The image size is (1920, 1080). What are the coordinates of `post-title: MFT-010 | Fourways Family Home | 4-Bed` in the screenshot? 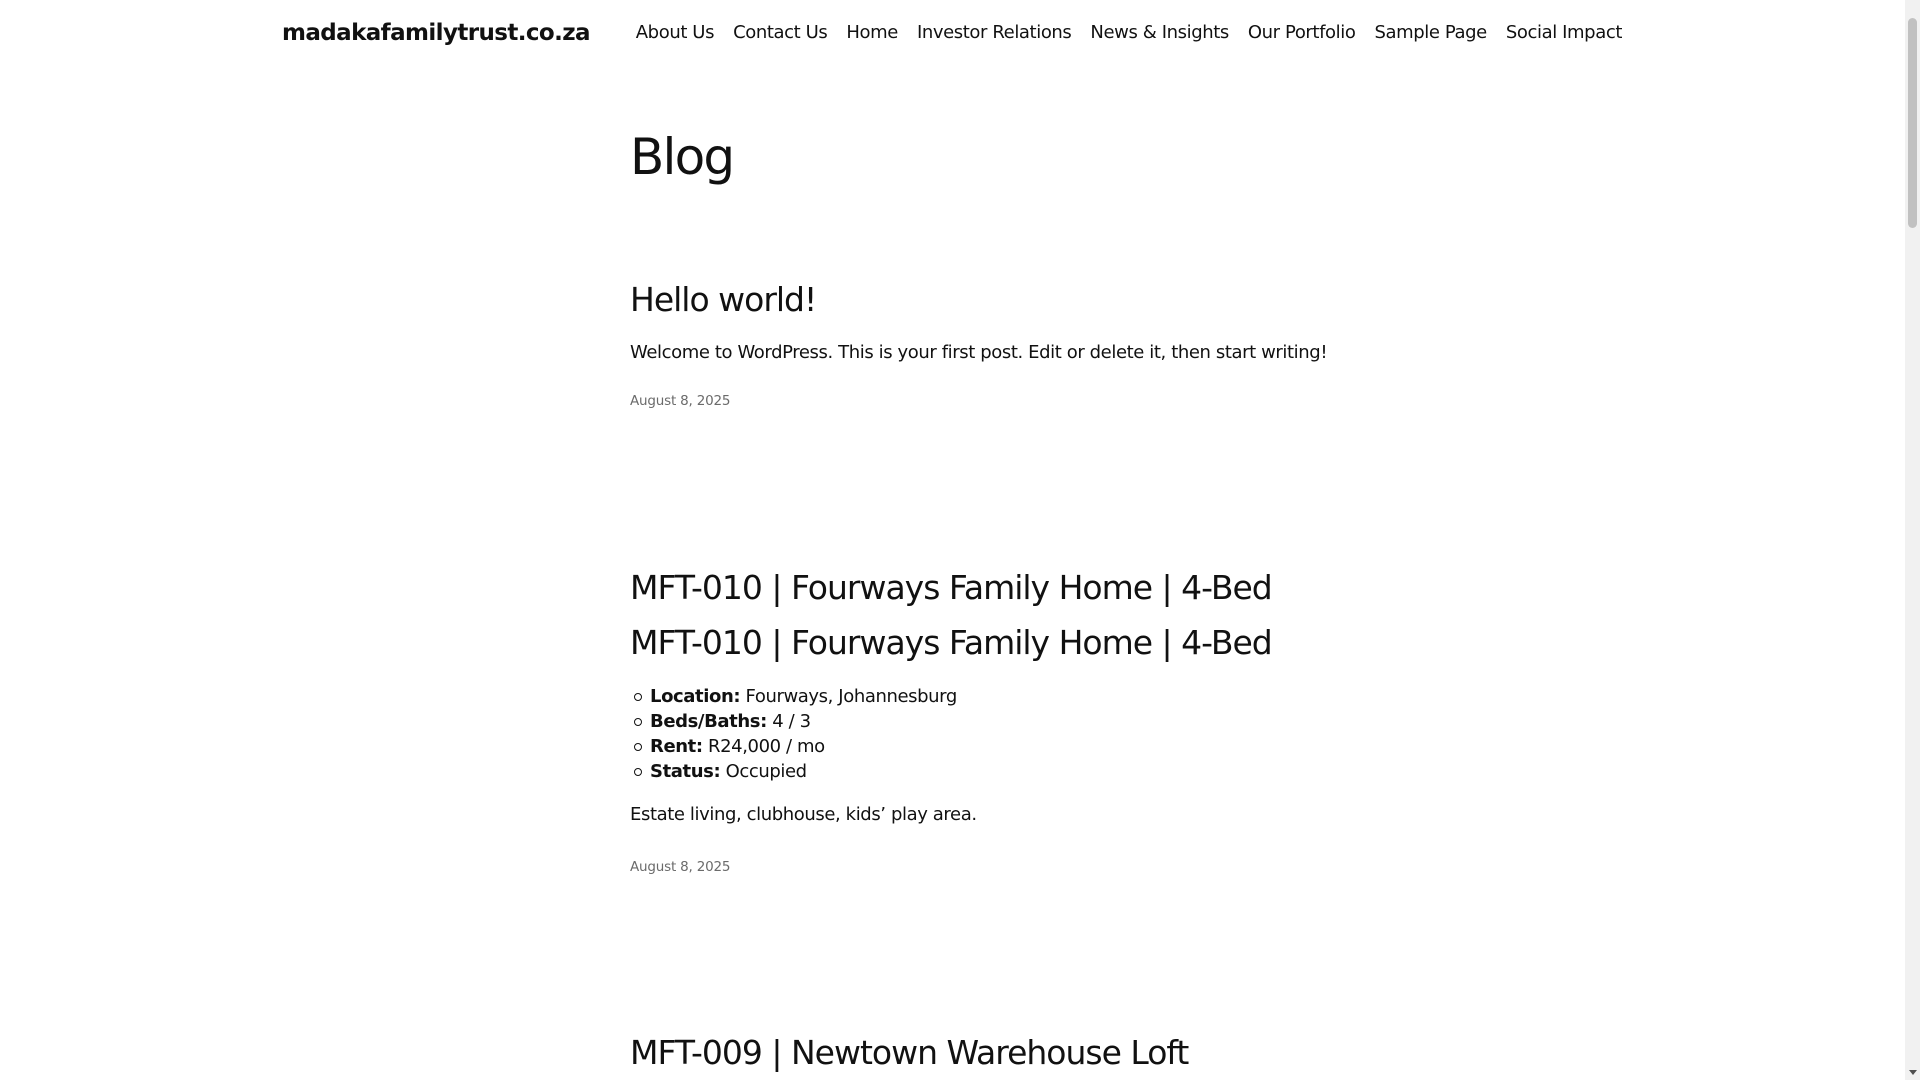 It's located at (990, 588).